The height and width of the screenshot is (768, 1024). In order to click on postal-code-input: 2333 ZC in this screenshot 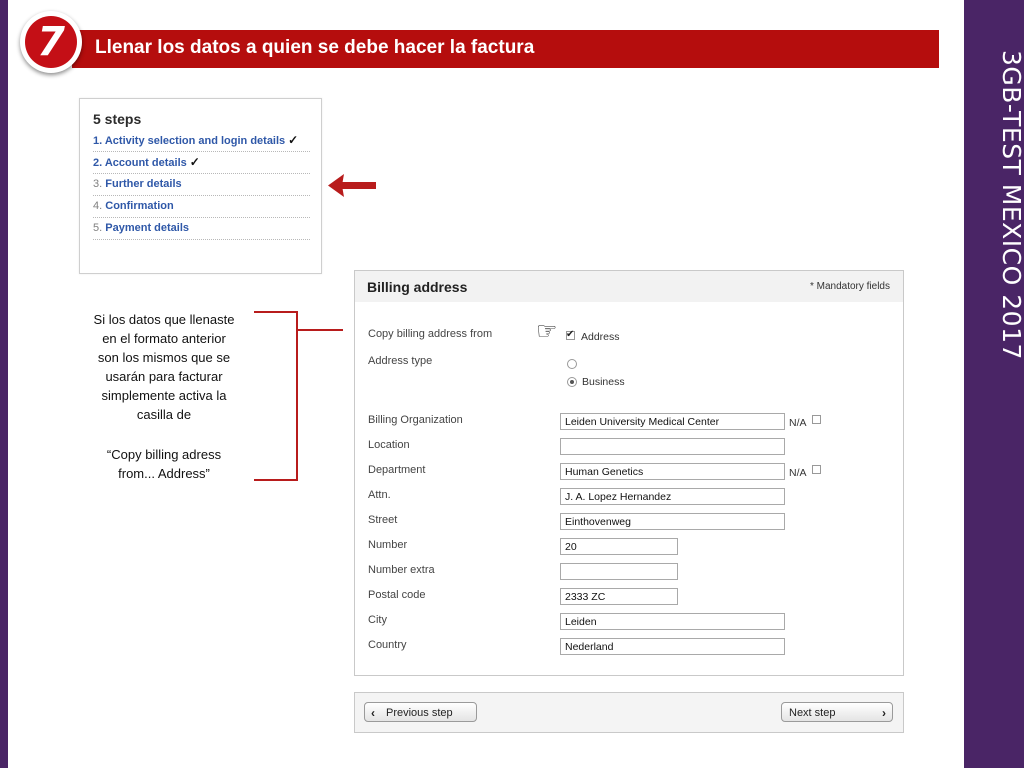, I will do `click(619, 596)`.